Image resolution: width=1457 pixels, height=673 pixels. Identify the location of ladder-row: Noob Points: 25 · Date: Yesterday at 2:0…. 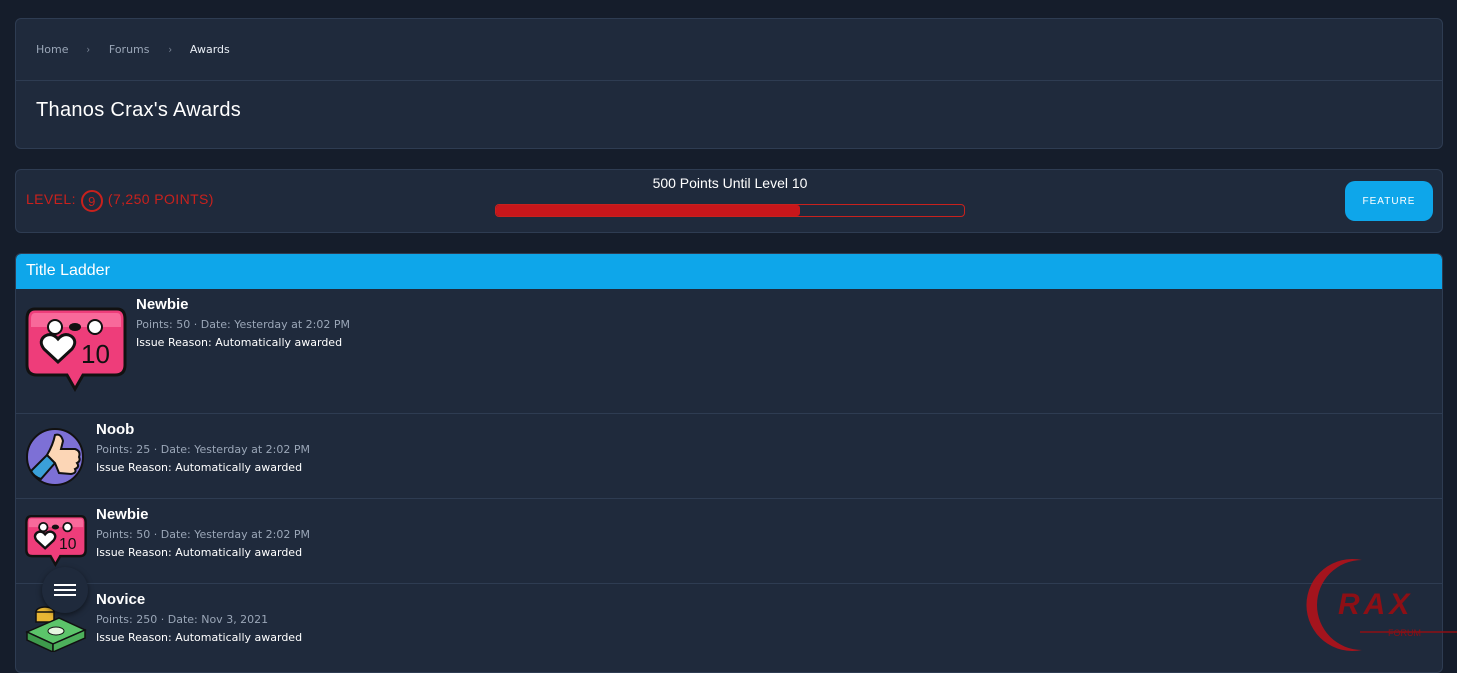
(729, 456).